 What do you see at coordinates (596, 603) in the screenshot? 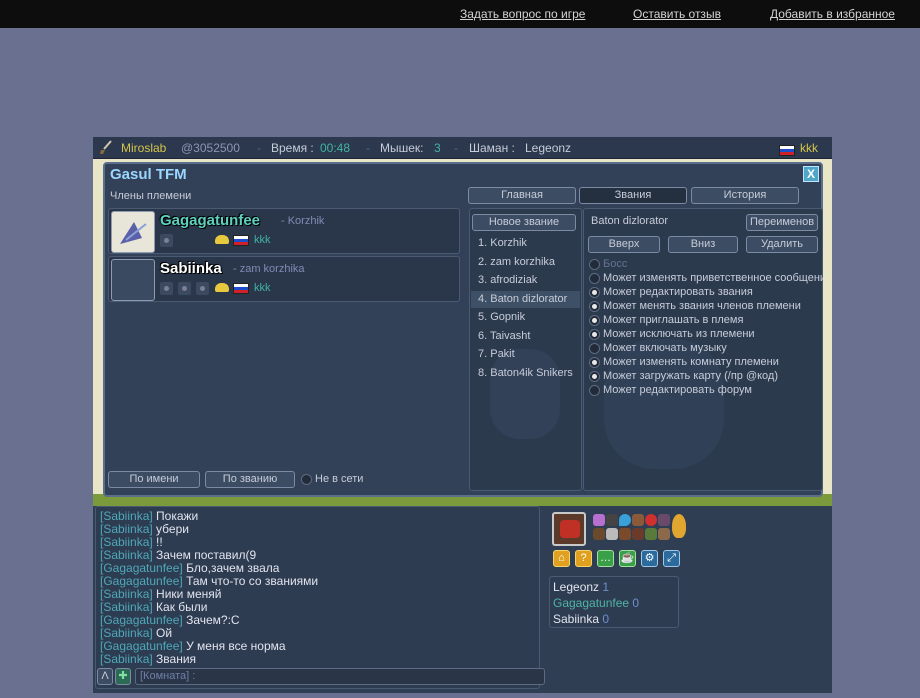
I see `player-row: Gagagatunfee 0` at bounding box center [596, 603].